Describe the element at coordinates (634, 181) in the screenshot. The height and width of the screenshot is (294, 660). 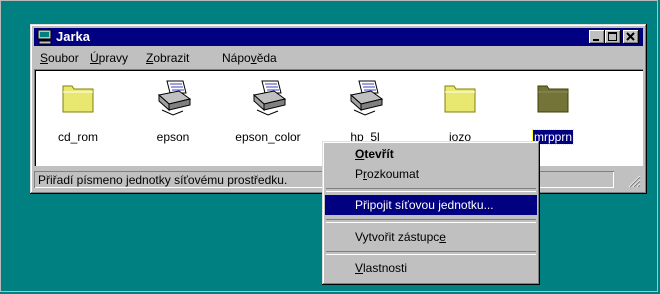
I see `resize-grip-icon` at that location.